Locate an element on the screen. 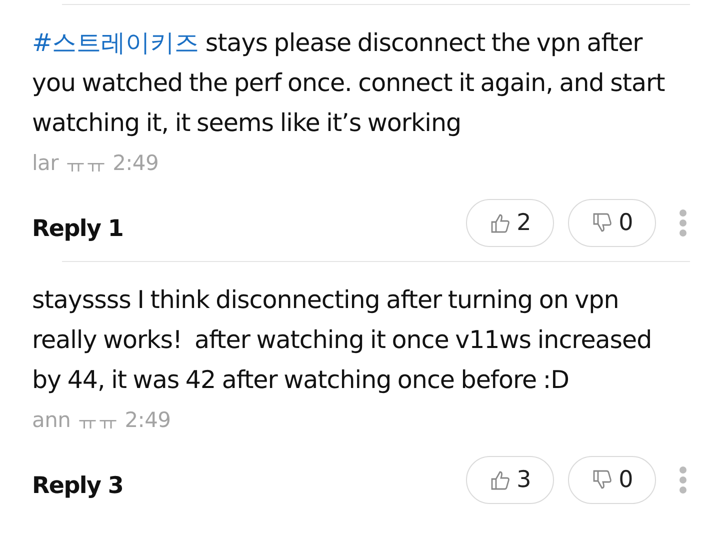  hashtag-link: #스트레이키즈 is located at coordinates (116, 42).